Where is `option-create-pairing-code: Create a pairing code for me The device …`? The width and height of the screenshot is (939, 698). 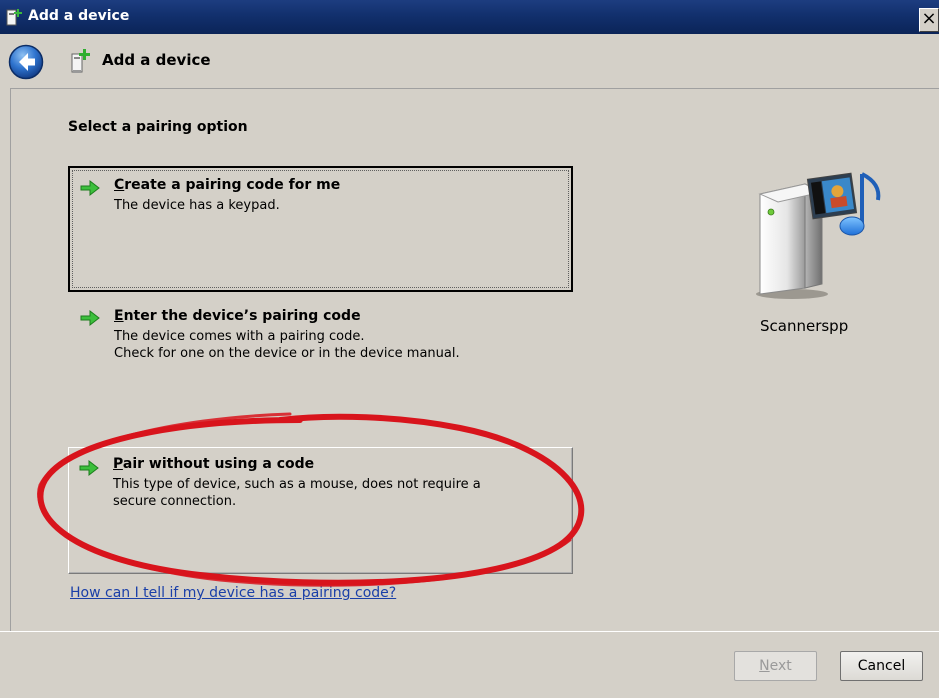 option-create-pairing-code: Create a pairing code for me The device … is located at coordinates (320, 229).